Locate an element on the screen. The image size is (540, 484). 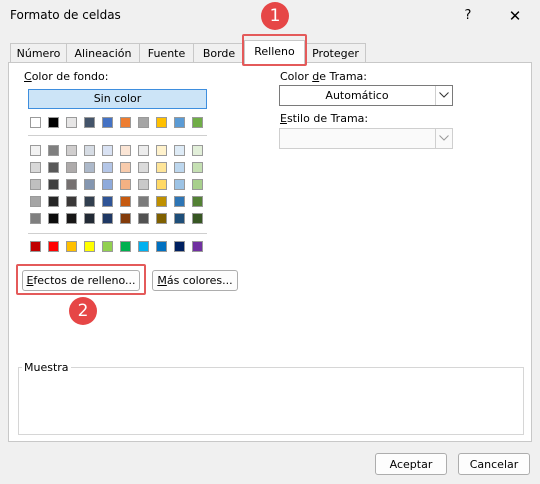
pattern-color-value: Automático is located at coordinates (357, 95).